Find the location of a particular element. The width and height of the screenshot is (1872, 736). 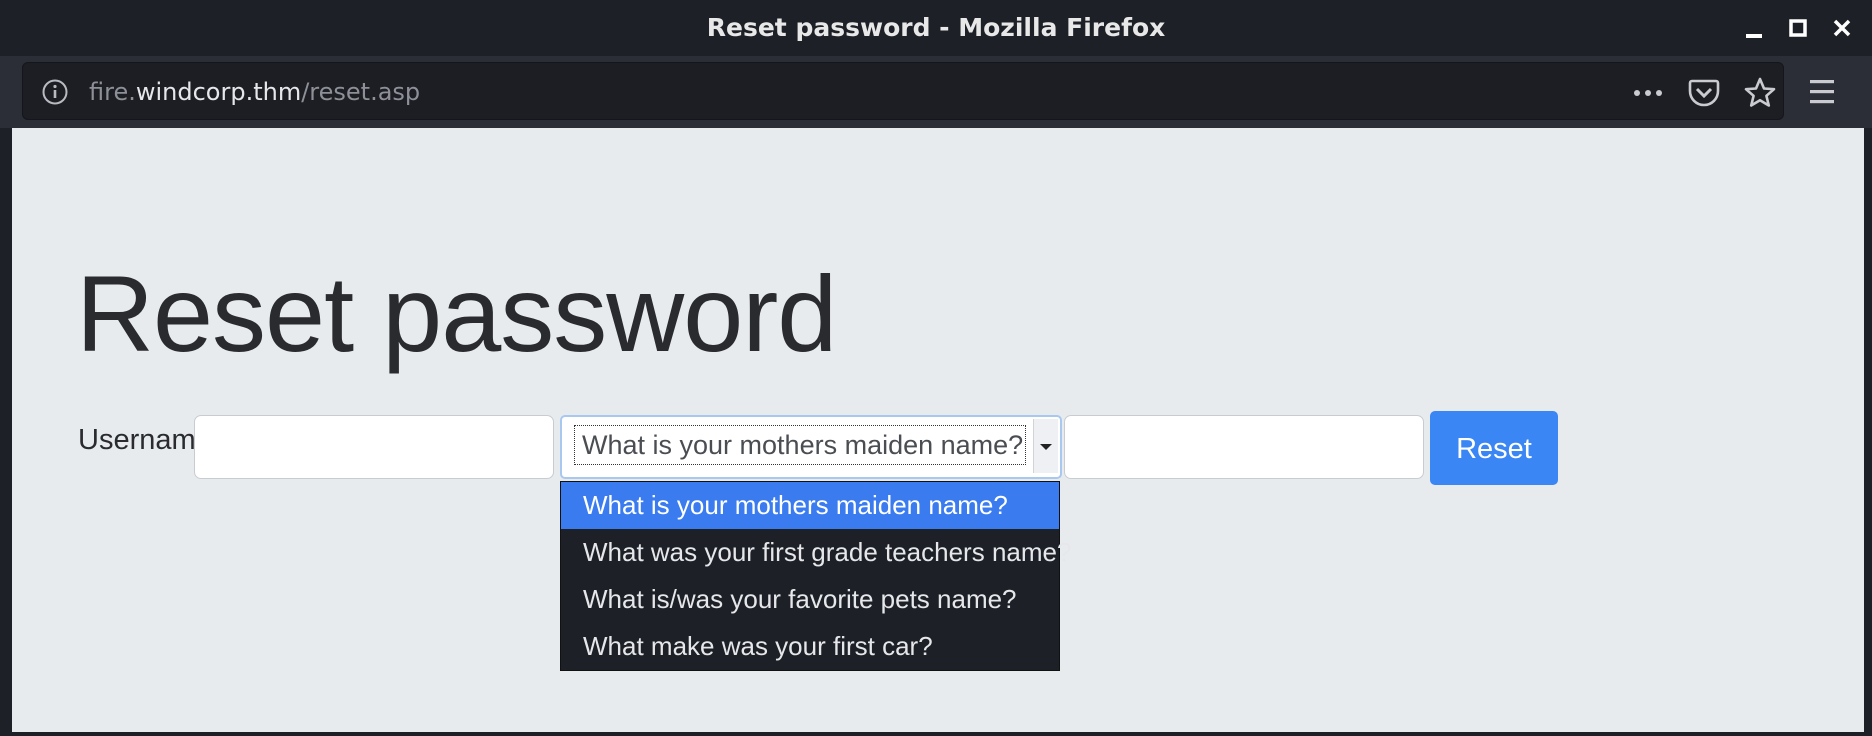

answer-input is located at coordinates (1244, 447).